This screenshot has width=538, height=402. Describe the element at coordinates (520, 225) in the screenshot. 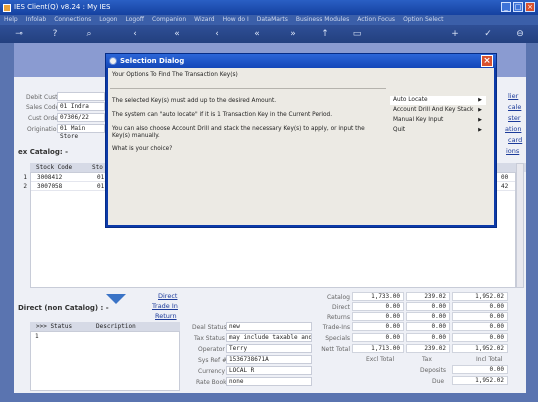

I see `catalog-scrollbar` at that location.